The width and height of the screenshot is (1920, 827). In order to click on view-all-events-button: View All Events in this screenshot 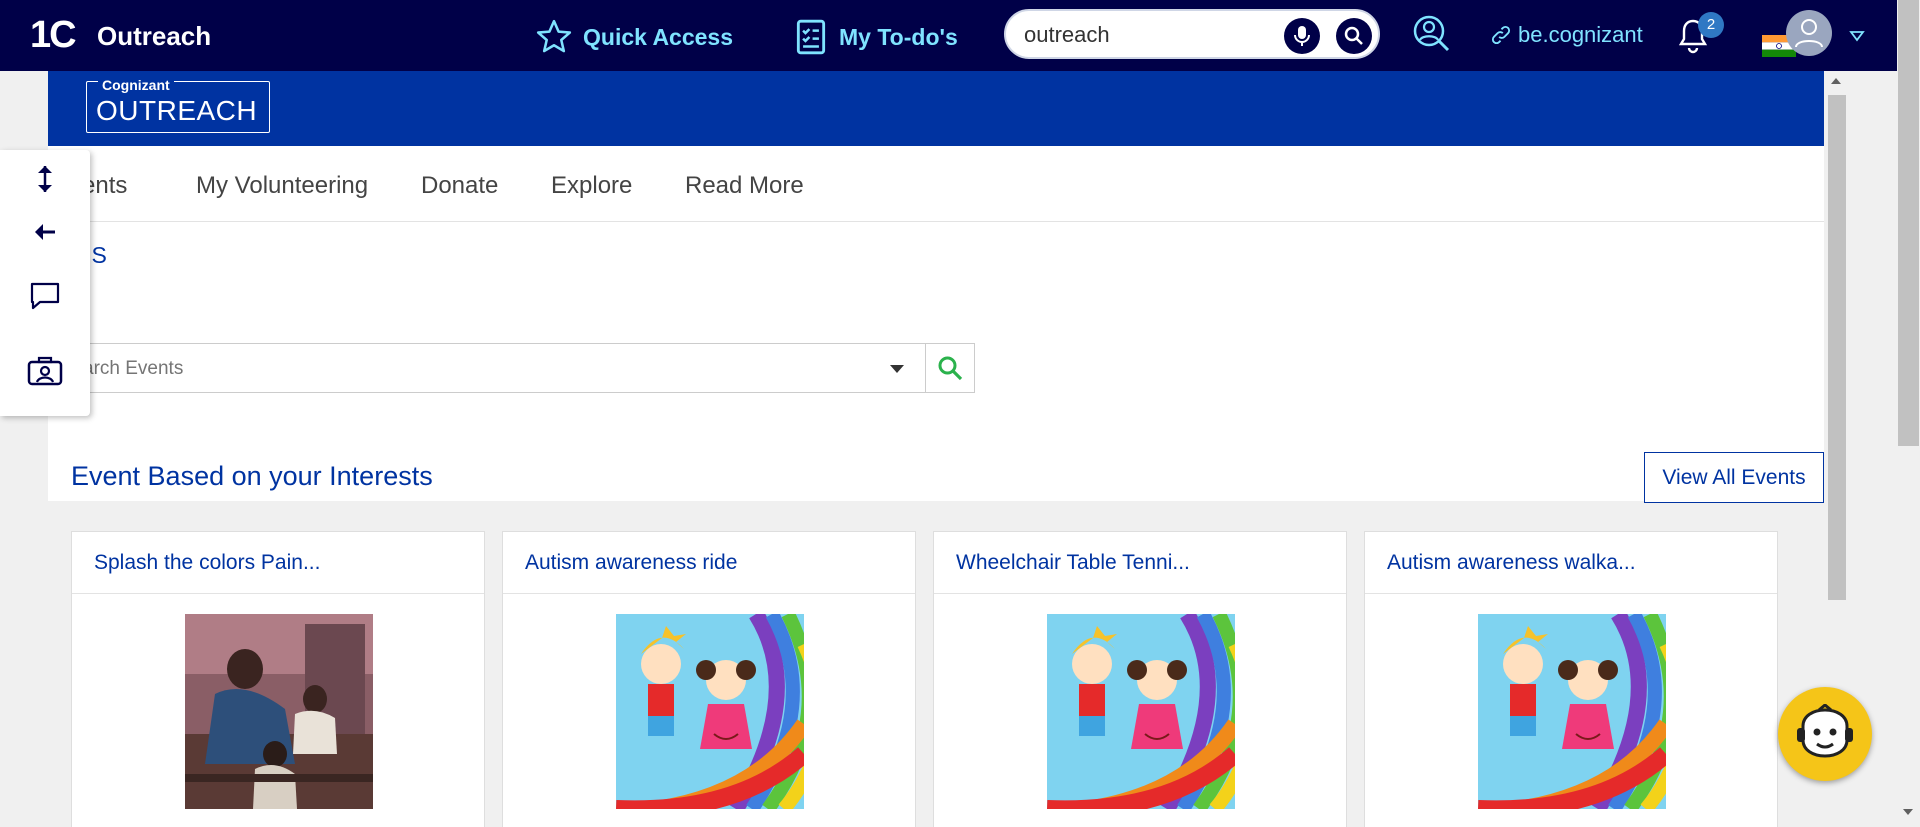, I will do `click(1734, 477)`.